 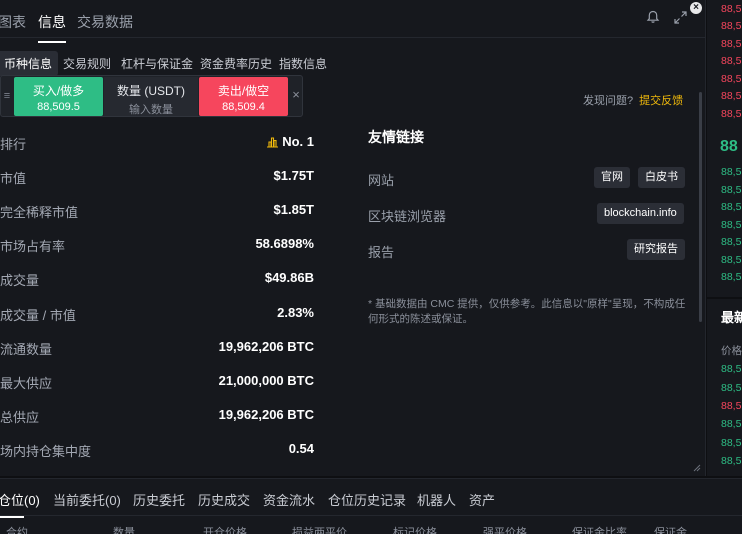 What do you see at coordinates (29, 63) in the screenshot?
I see `subtab-coin-info: 币种信息` at bounding box center [29, 63].